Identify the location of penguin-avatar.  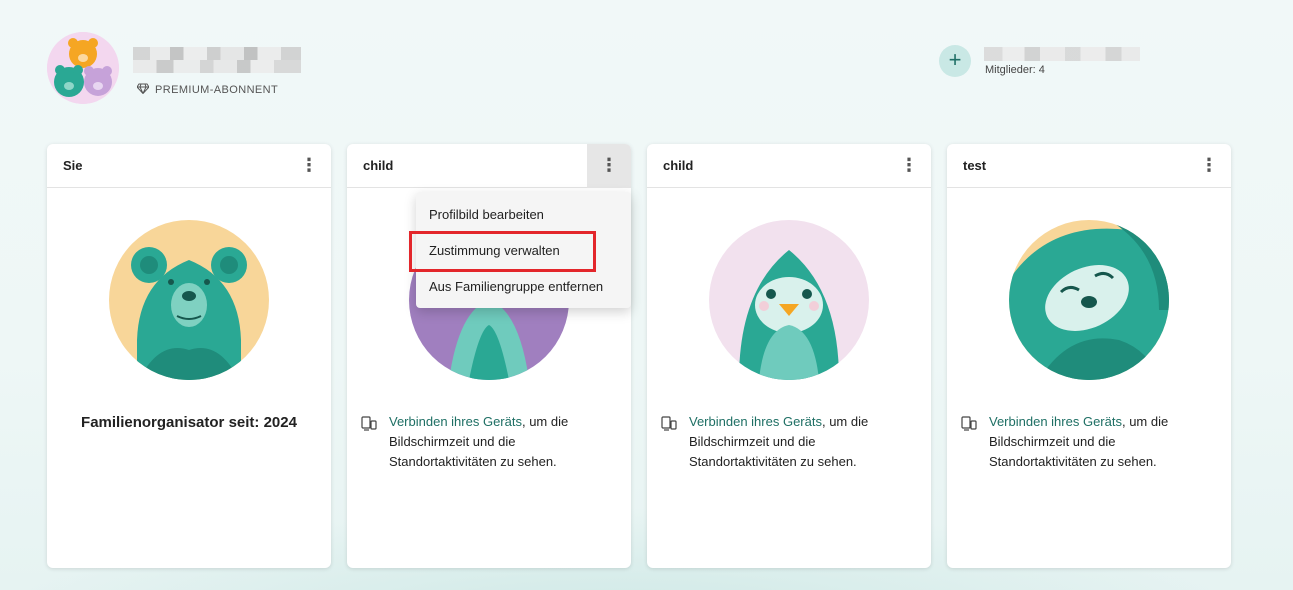
(789, 300).